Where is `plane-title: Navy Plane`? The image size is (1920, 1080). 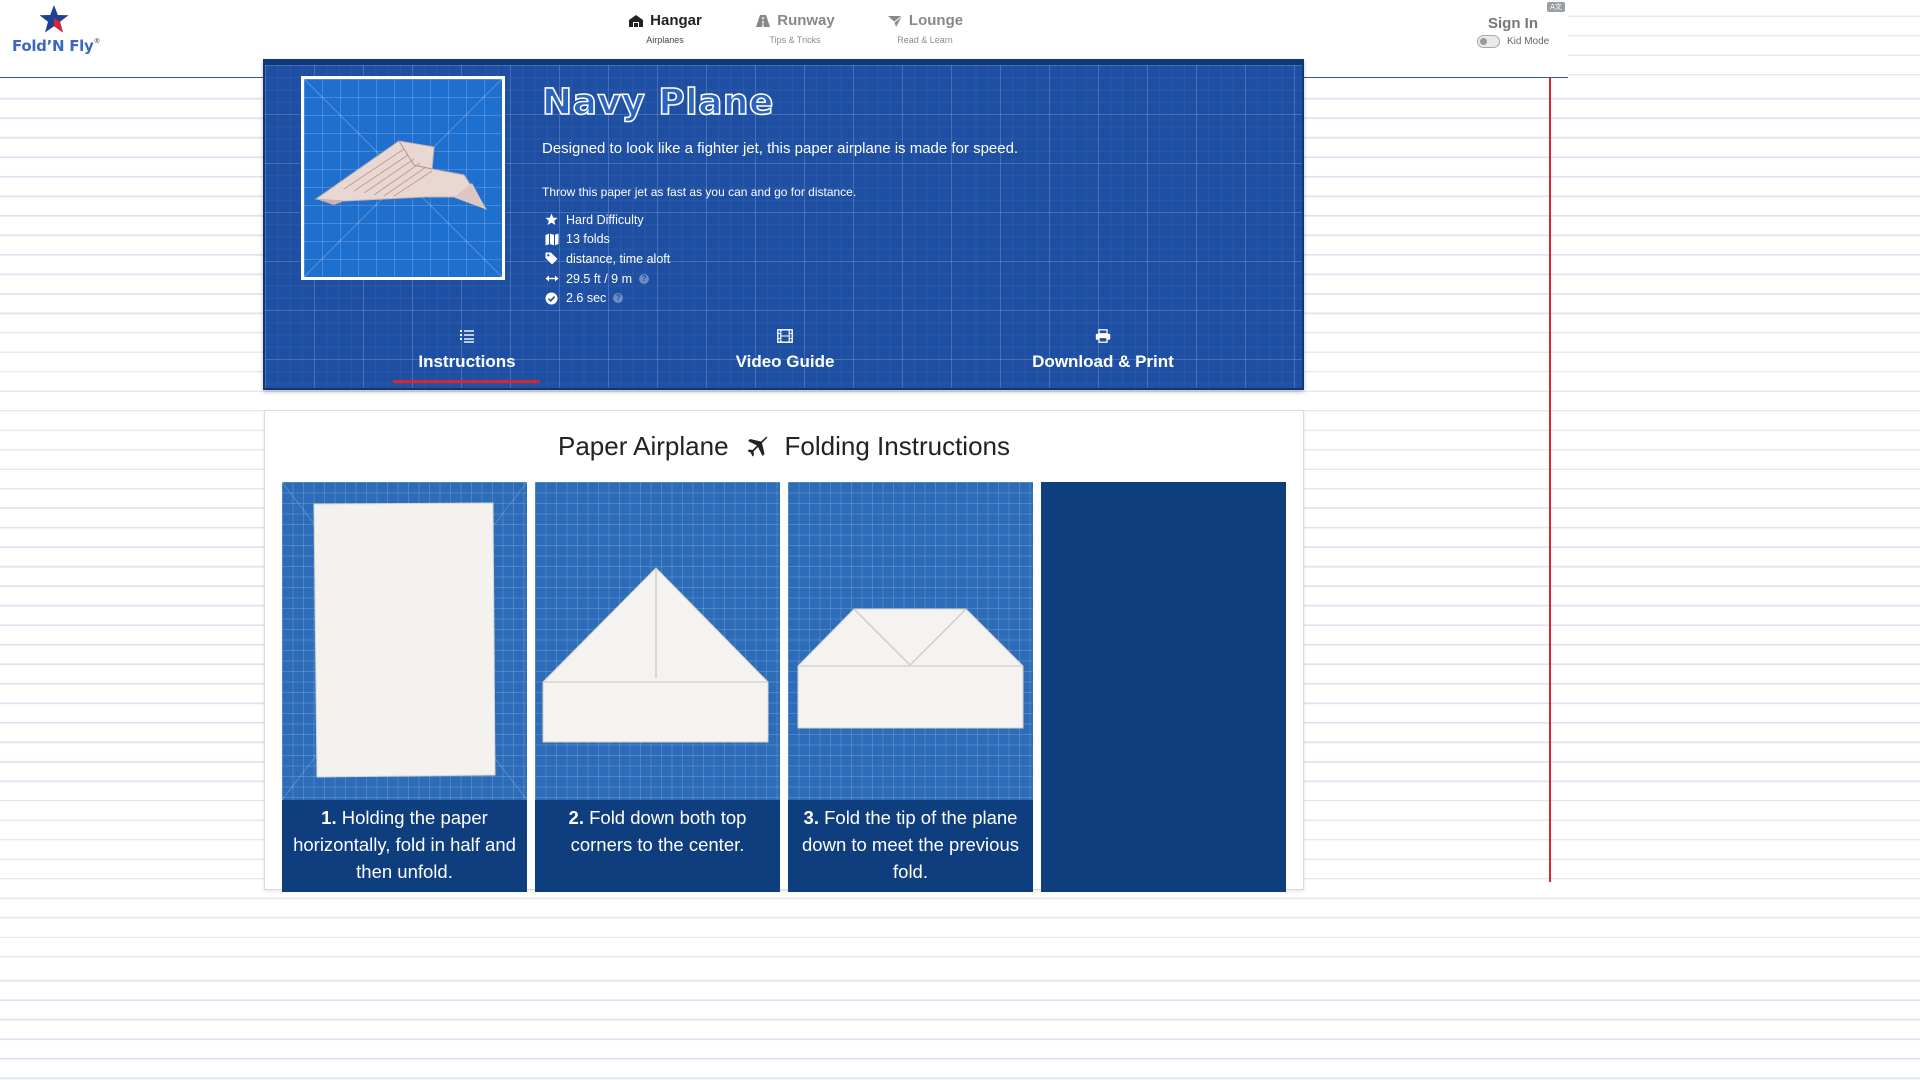
plane-title: Navy Plane is located at coordinates (657, 102).